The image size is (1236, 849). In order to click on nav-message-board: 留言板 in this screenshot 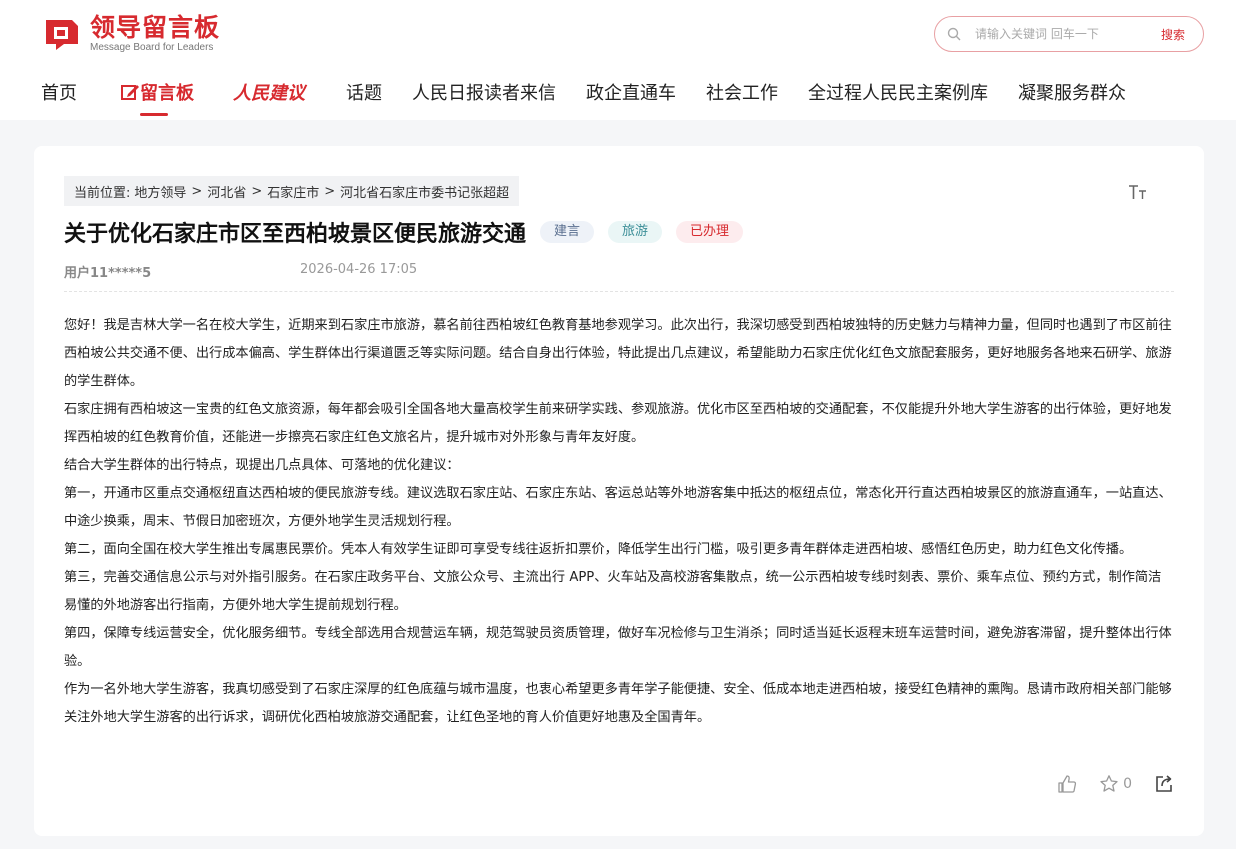, I will do `click(157, 94)`.